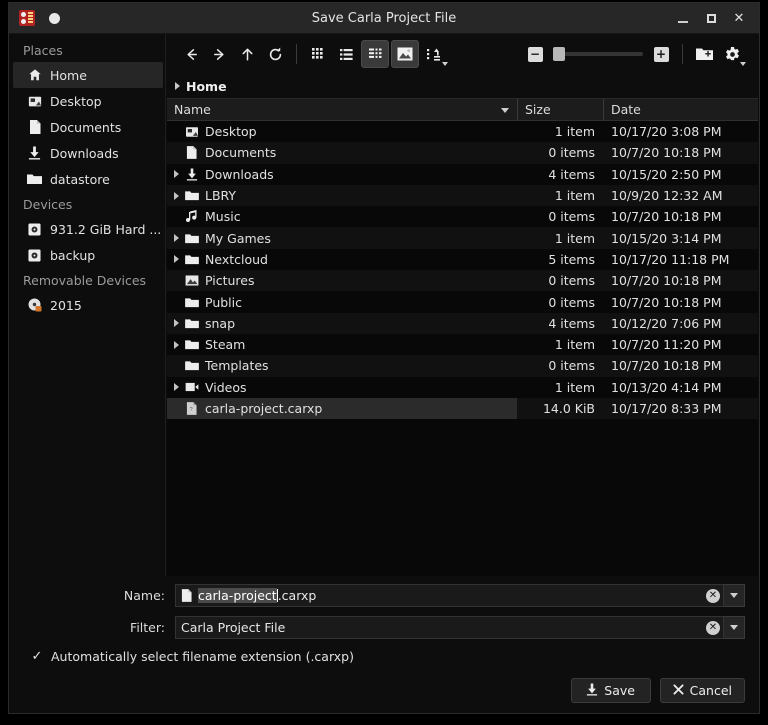 Image resolution: width=768 pixels, height=725 pixels. I want to click on breadcrumb-home: Home, so click(206, 86).